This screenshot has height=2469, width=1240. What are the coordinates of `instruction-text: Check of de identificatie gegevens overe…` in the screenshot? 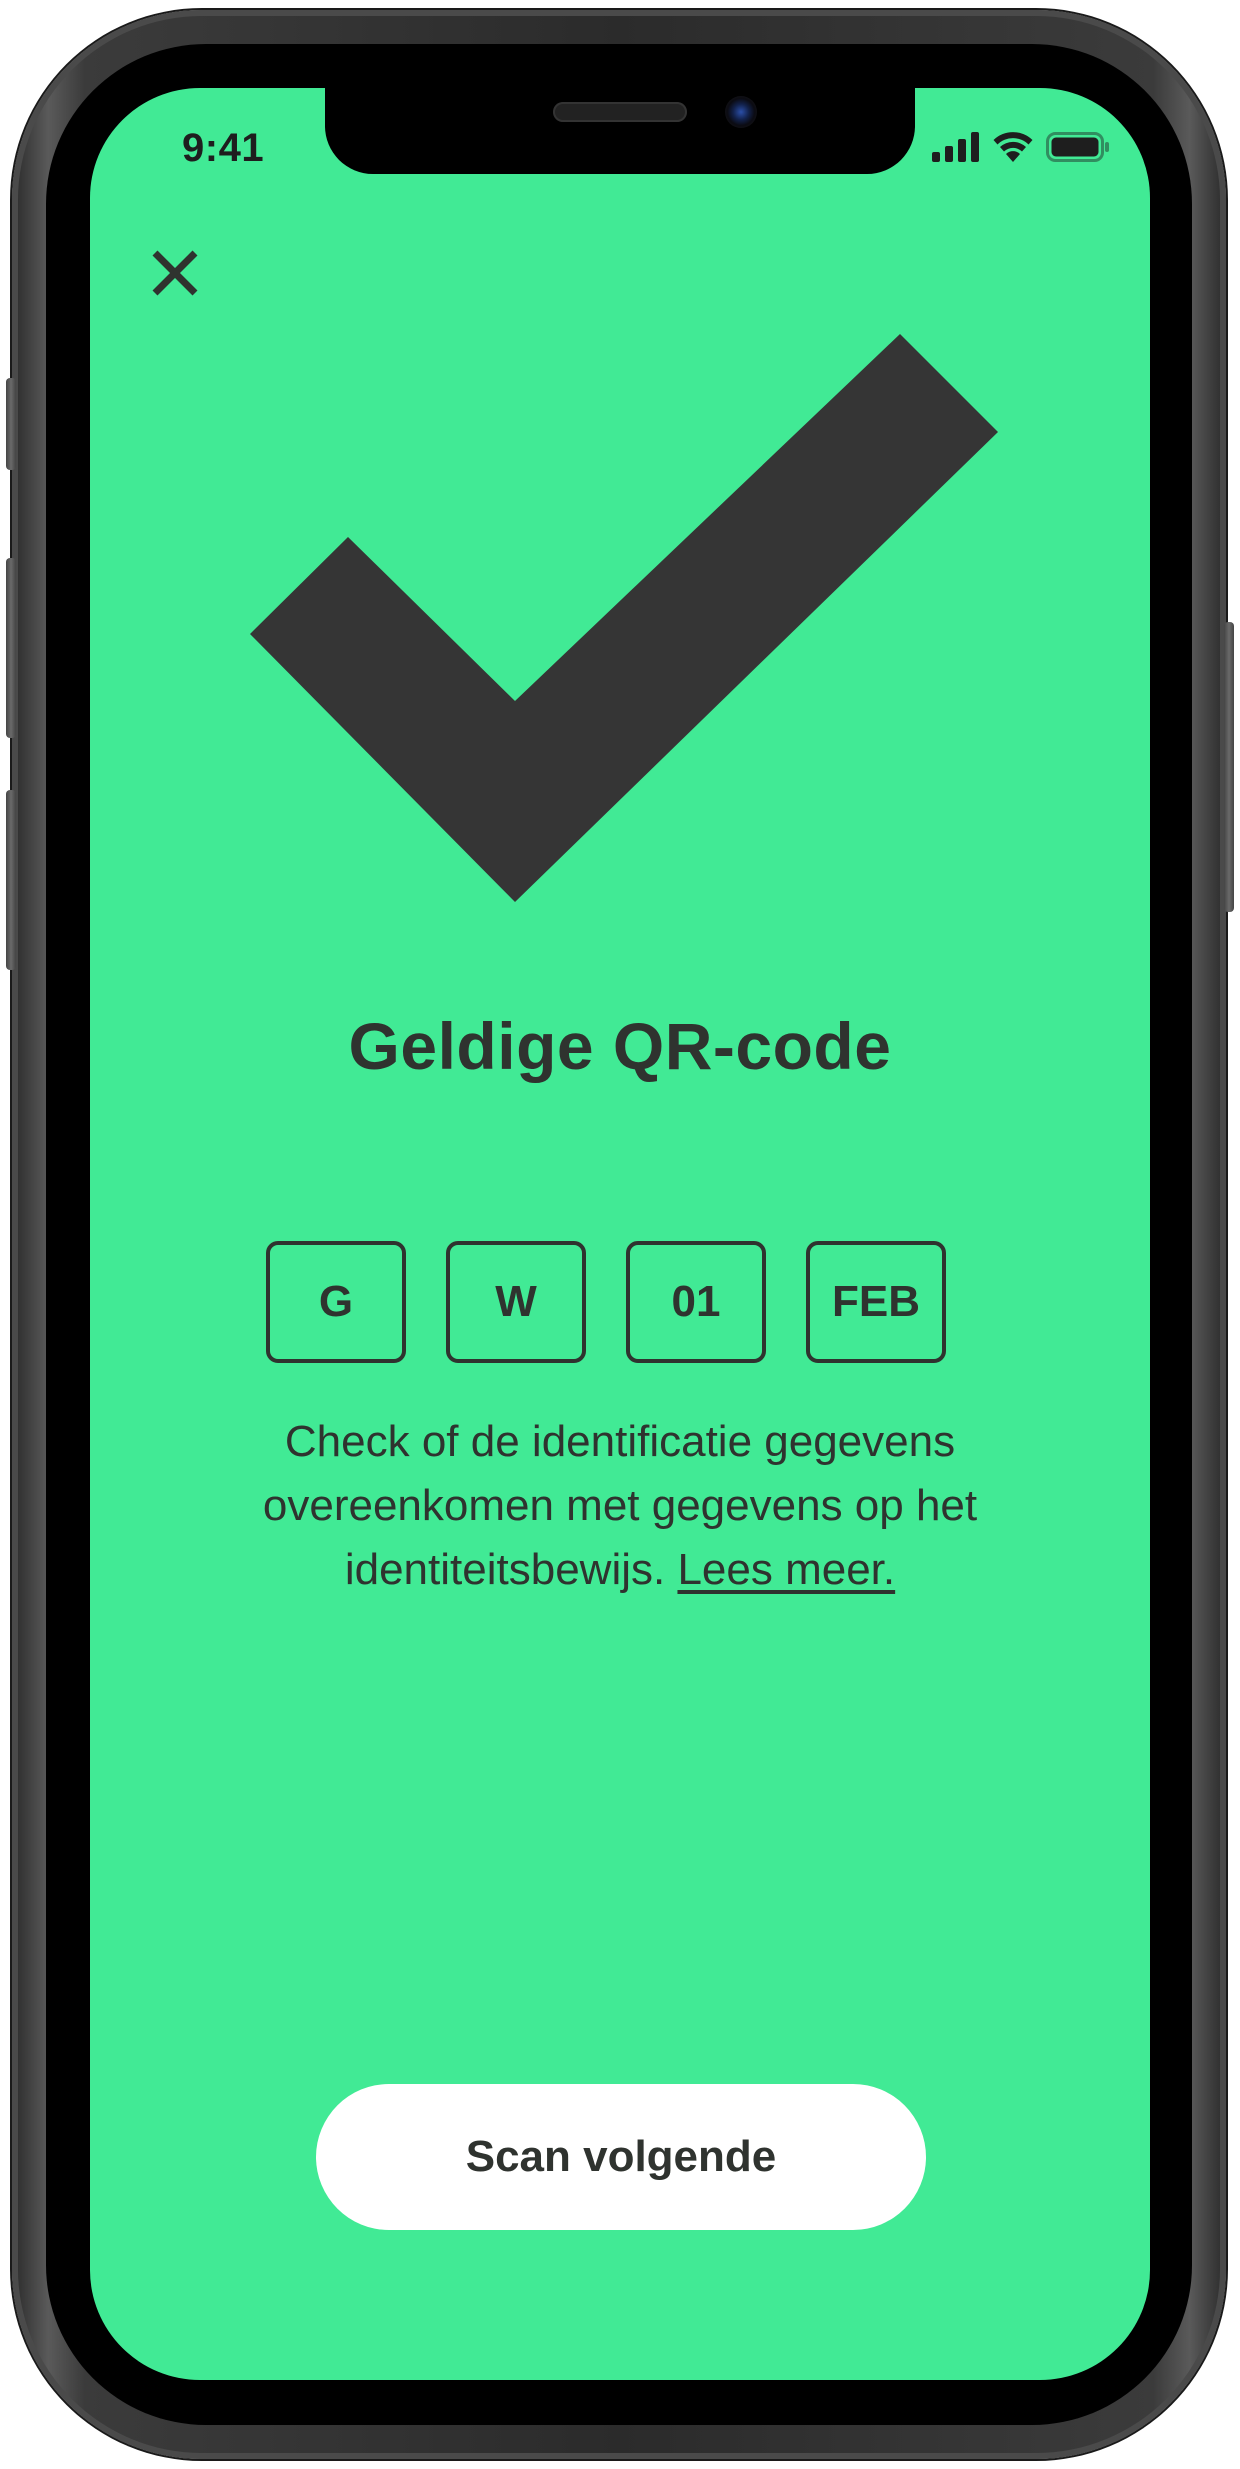 It's located at (620, 1506).